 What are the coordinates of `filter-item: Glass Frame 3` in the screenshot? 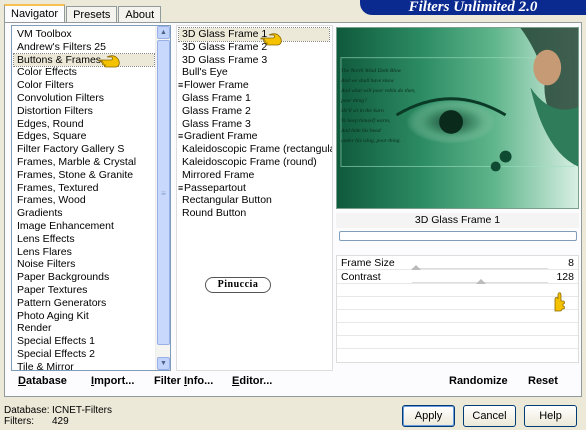 It's located at (254, 124).